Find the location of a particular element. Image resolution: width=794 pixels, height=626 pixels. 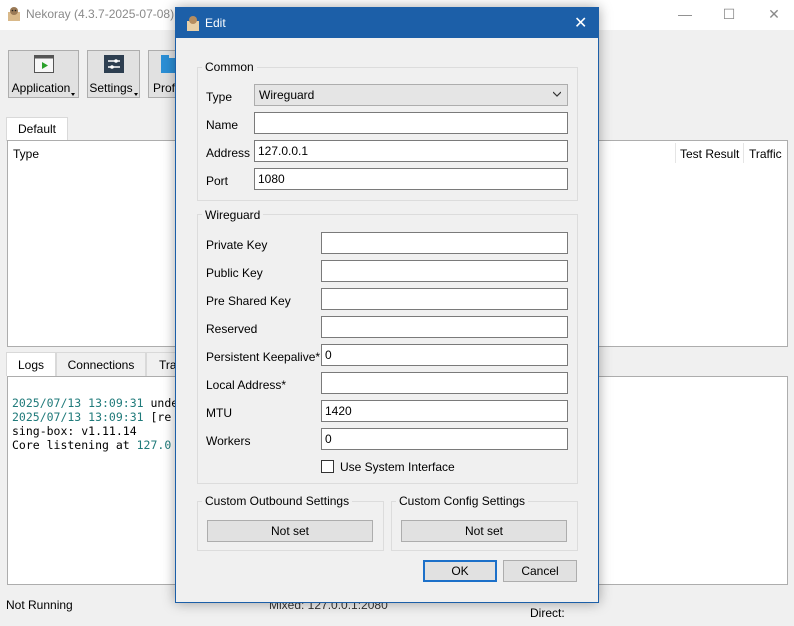

use-system-interface-checkbox is located at coordinates (327, 466).